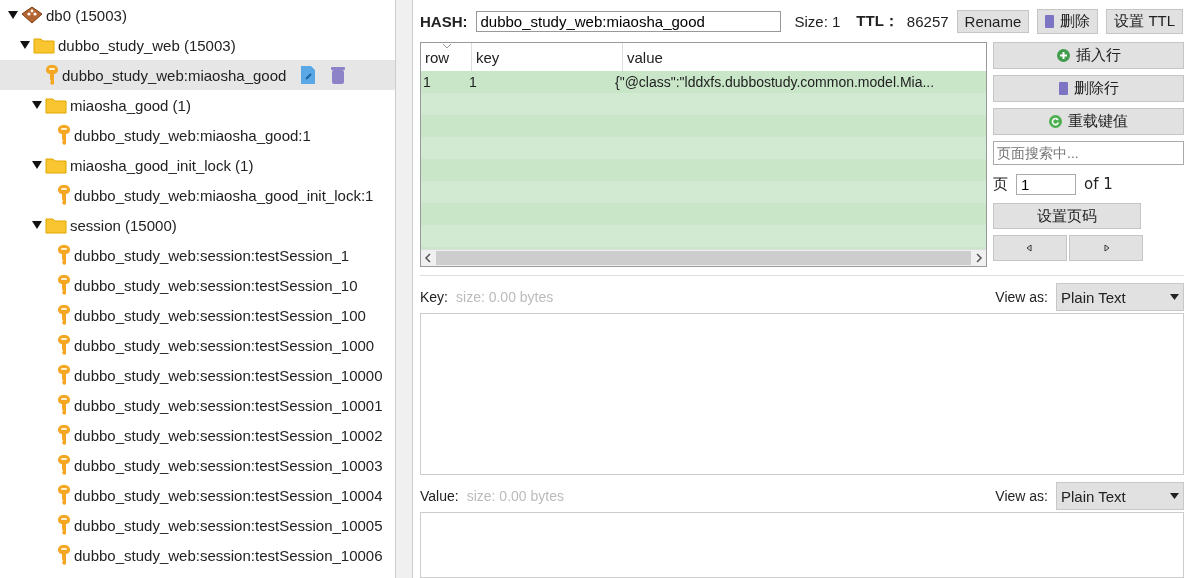 The image size is (1184, 578). I want to click on toolbar-button: 设置 TTL, so click(1145, 21).